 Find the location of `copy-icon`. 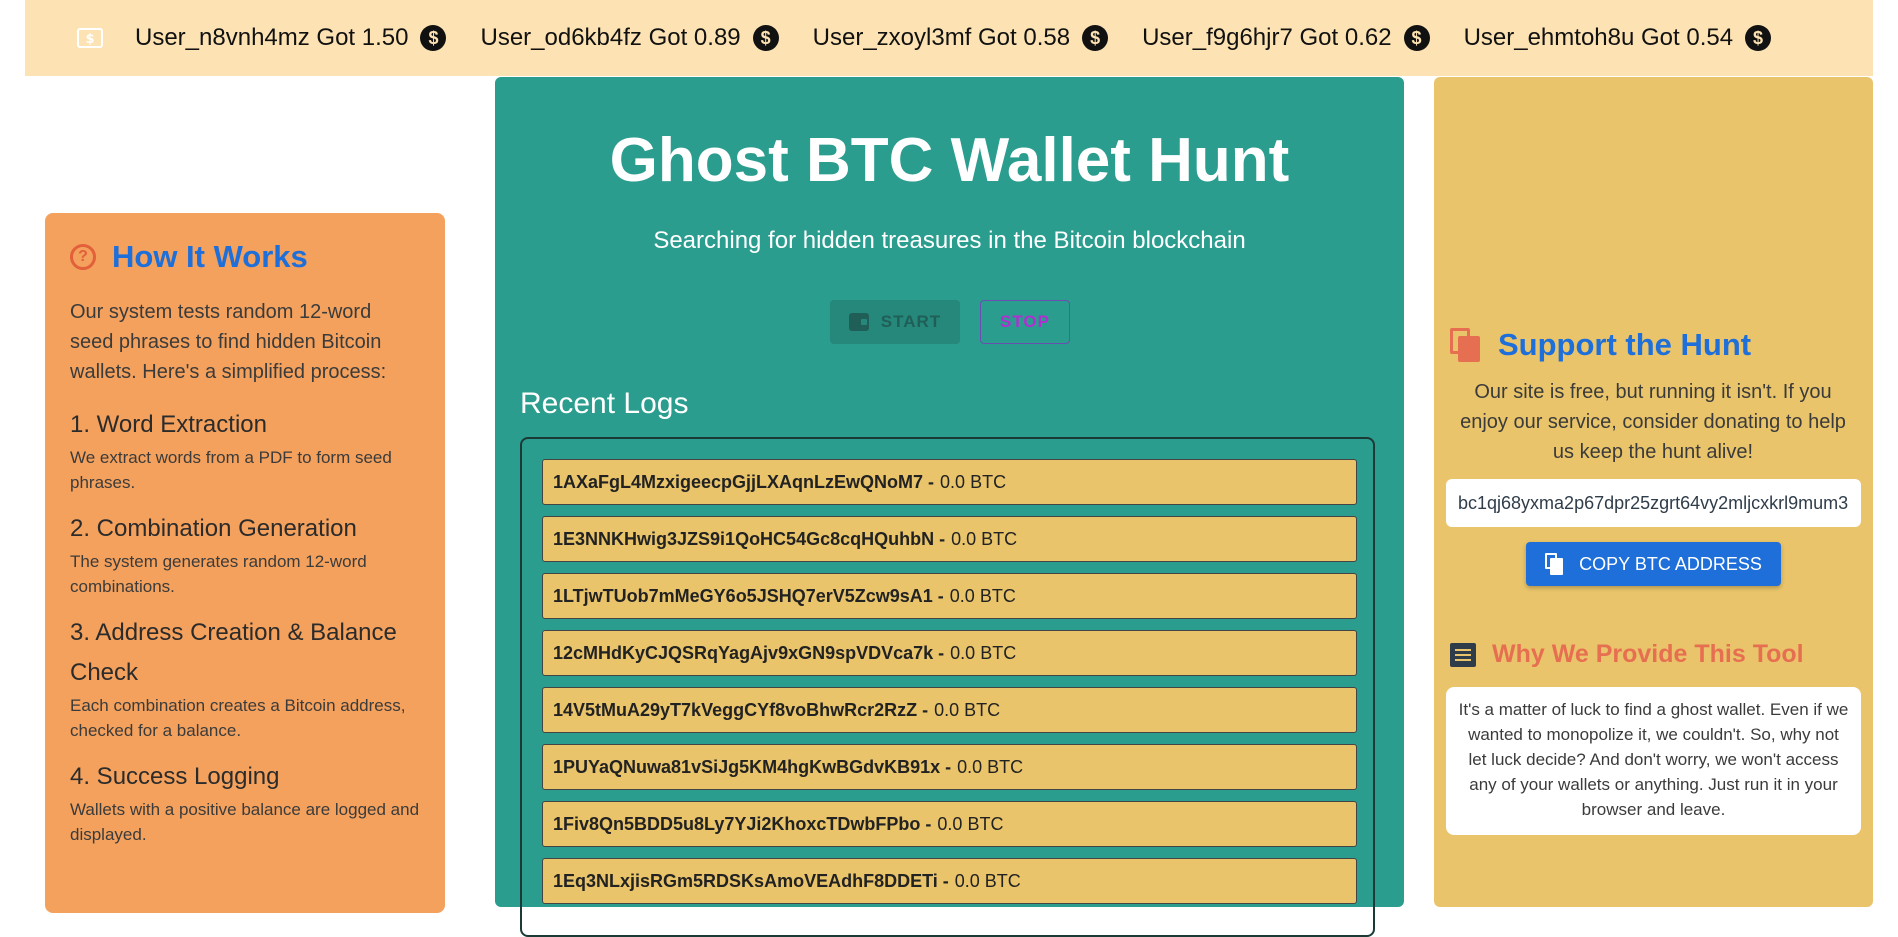

copy-icon is located at coordinates (1554, 564).